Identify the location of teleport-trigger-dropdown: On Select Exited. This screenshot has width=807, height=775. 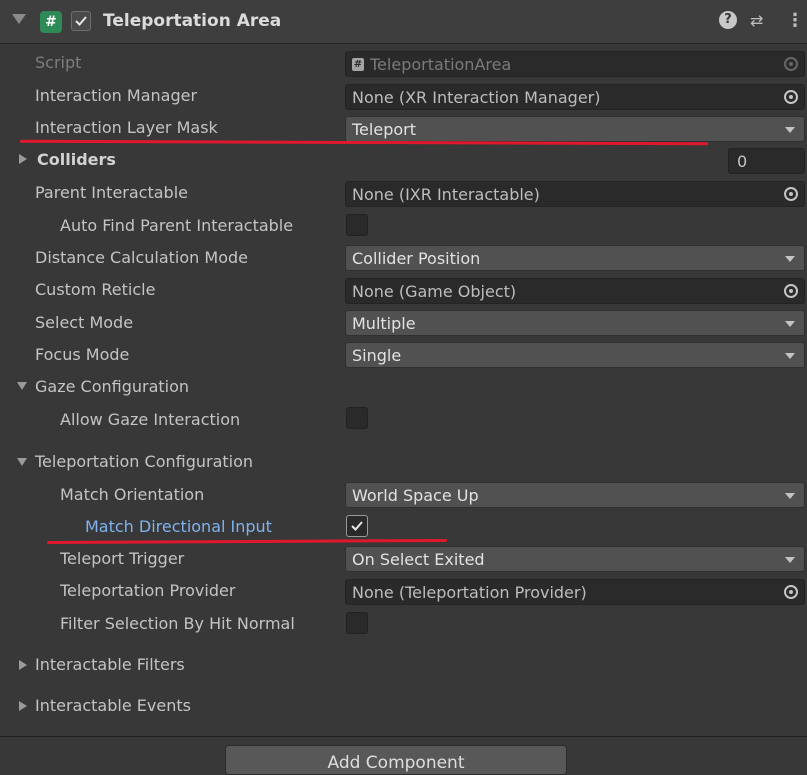
(575, 559).